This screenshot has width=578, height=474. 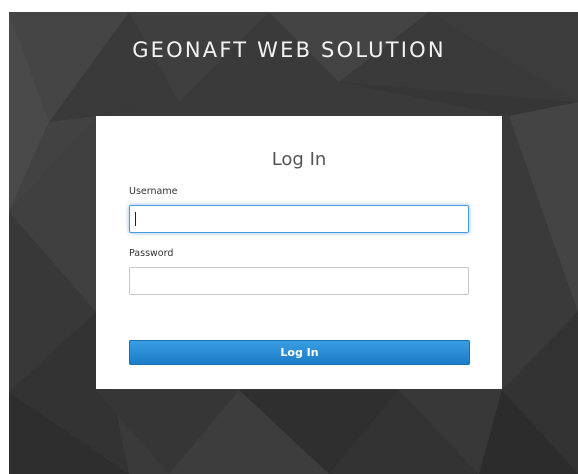 I want to click on password-input, so click(x=299, y=281).